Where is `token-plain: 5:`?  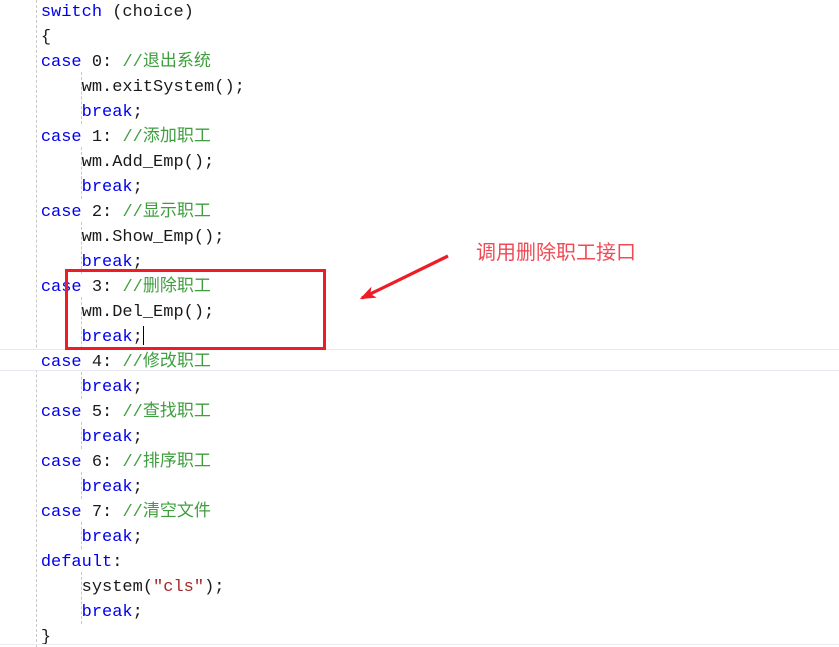 token-plain: 5: is located at coordinates (102, 412).